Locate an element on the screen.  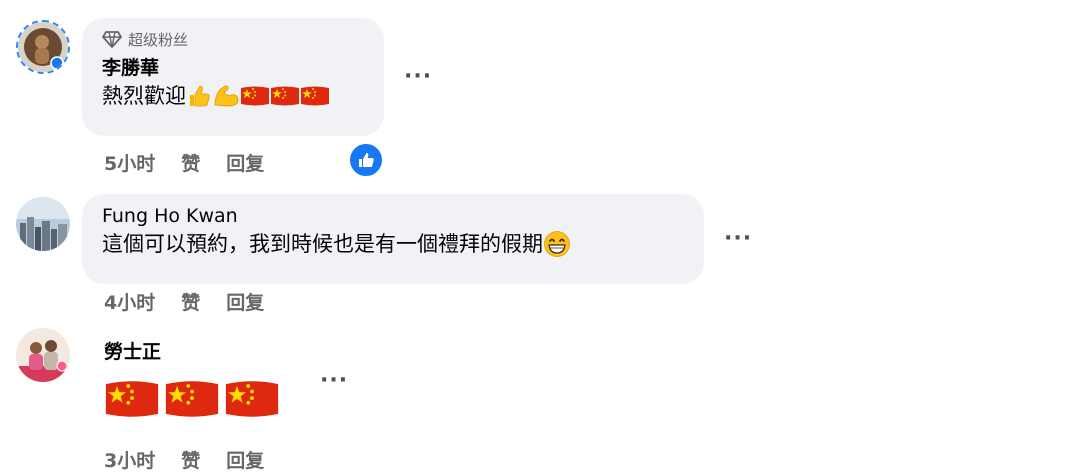
like-reaction-icon is located at coordinates (366, 160).